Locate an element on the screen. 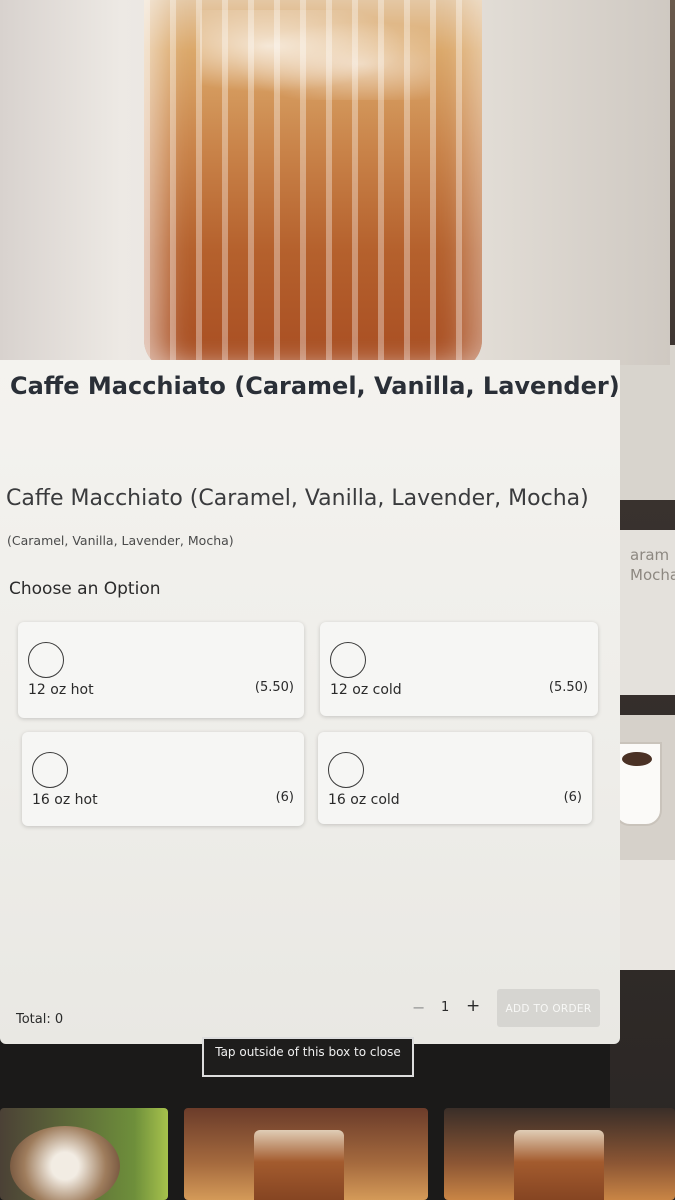  option-12oz-hot: 12 oz hot (5.50) is located at coordinates (161, 670).